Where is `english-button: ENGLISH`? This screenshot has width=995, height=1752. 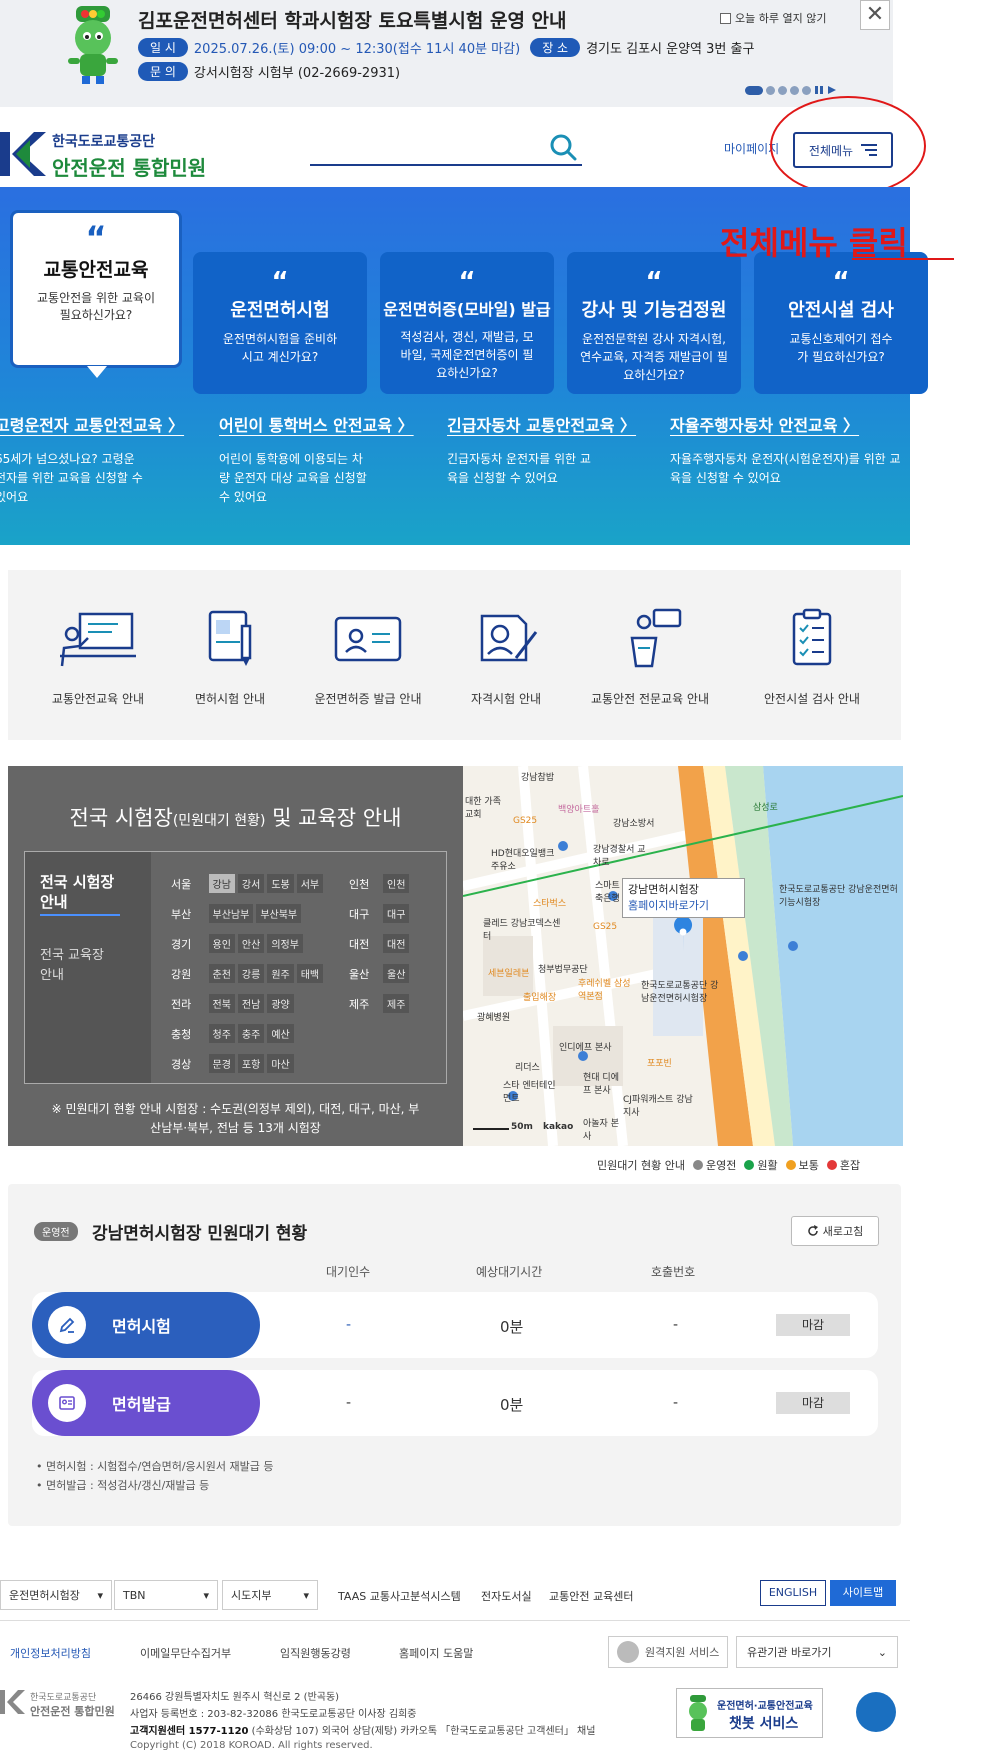
english-button: ENGLISH is located at coordinates (793, 1593).